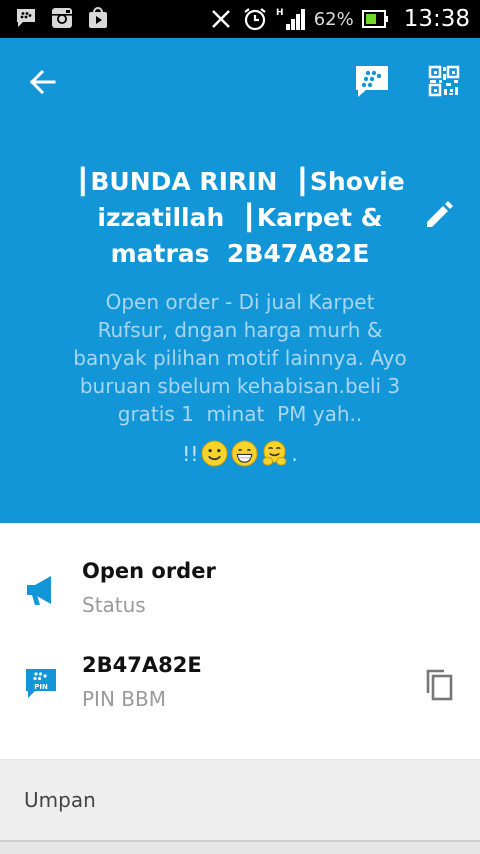 The height and width of the screenshot is (854, 480). I want to click on alarm-icon, so click(255, 19).